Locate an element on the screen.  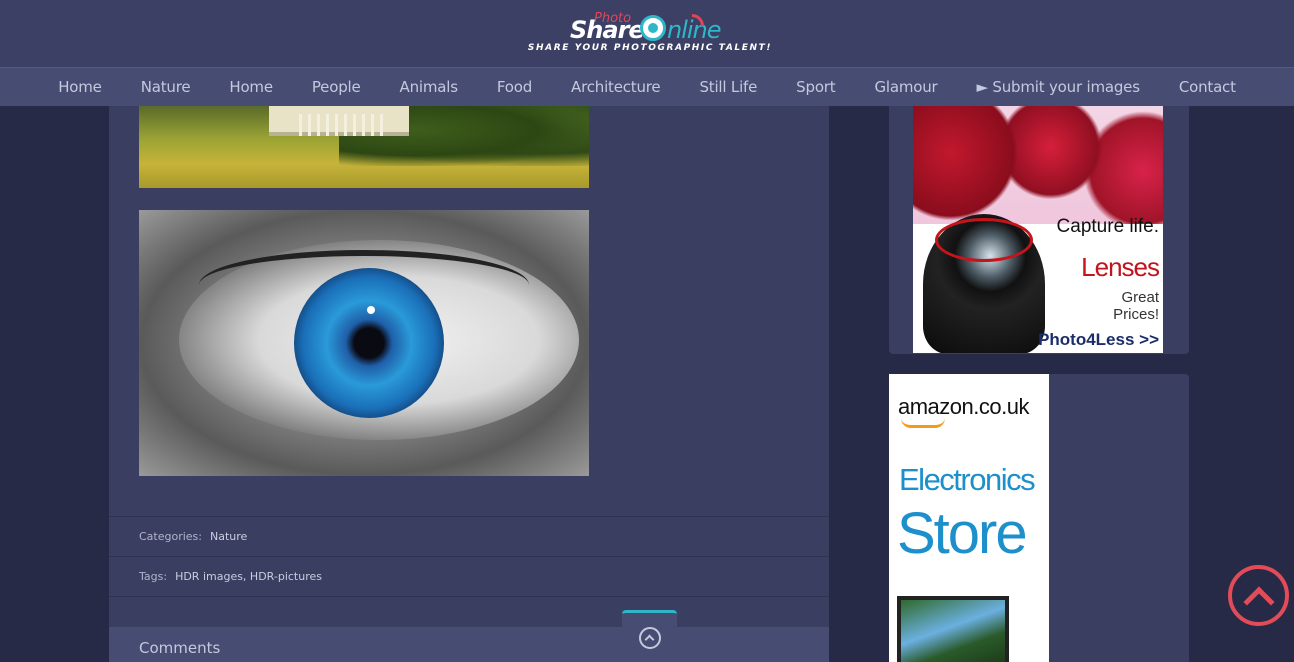
chevron-up-circle-icon is located at coordinates (1258, 601).